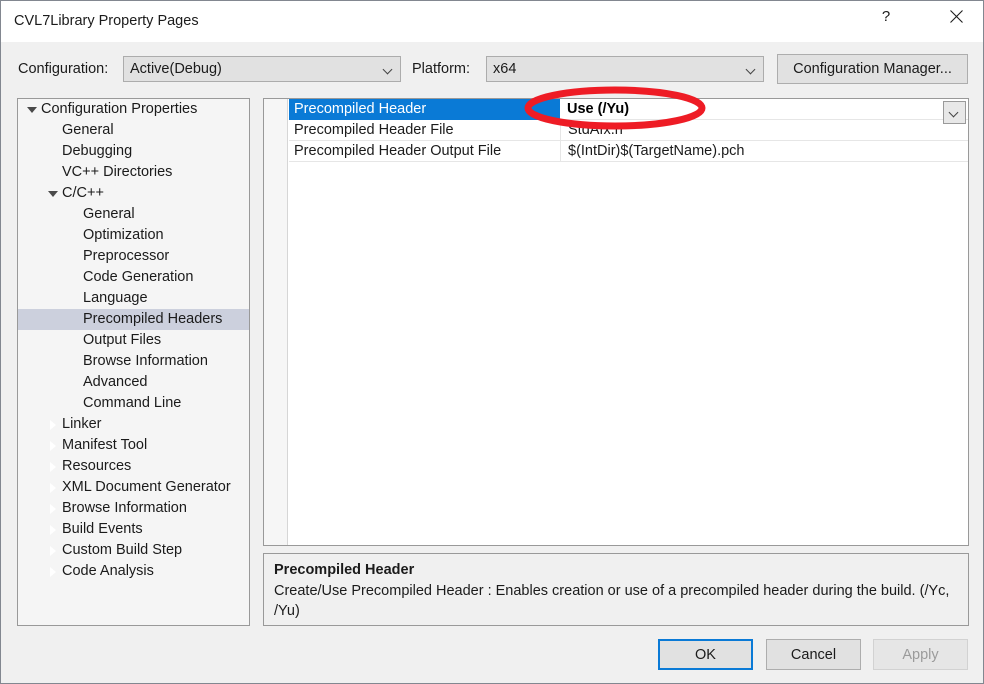  What do you see at coordinates (82, 424) in the screenshot?
I see `tree-item-label: Linker` at bounding box center [82, 424].